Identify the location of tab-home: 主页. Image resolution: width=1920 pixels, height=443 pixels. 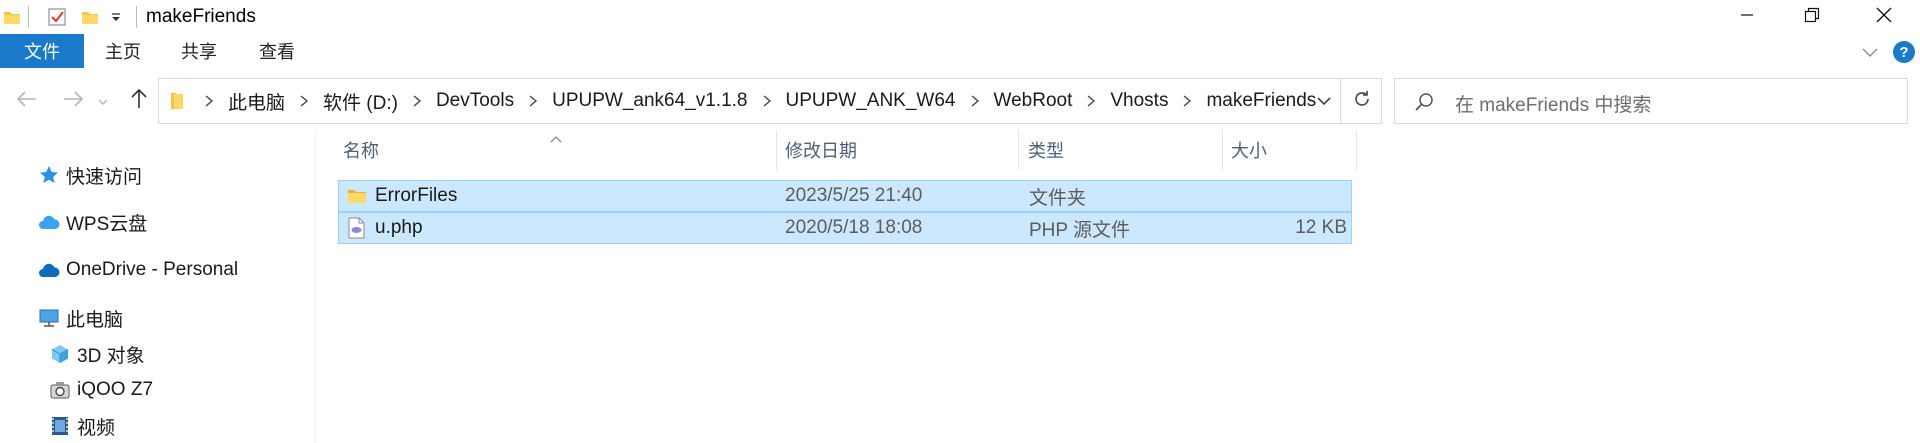
(123, 51).